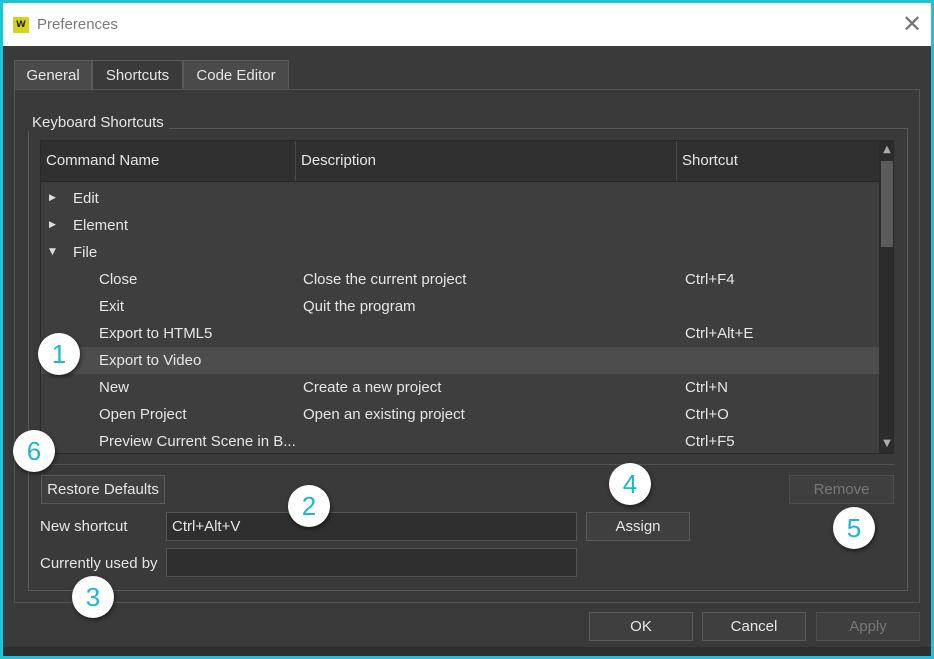 The height and width of the screenshot is (659, 934). Describe the element at coordinates (85, 252) in the screenshot. I see `command-name-cell: File` at that location.